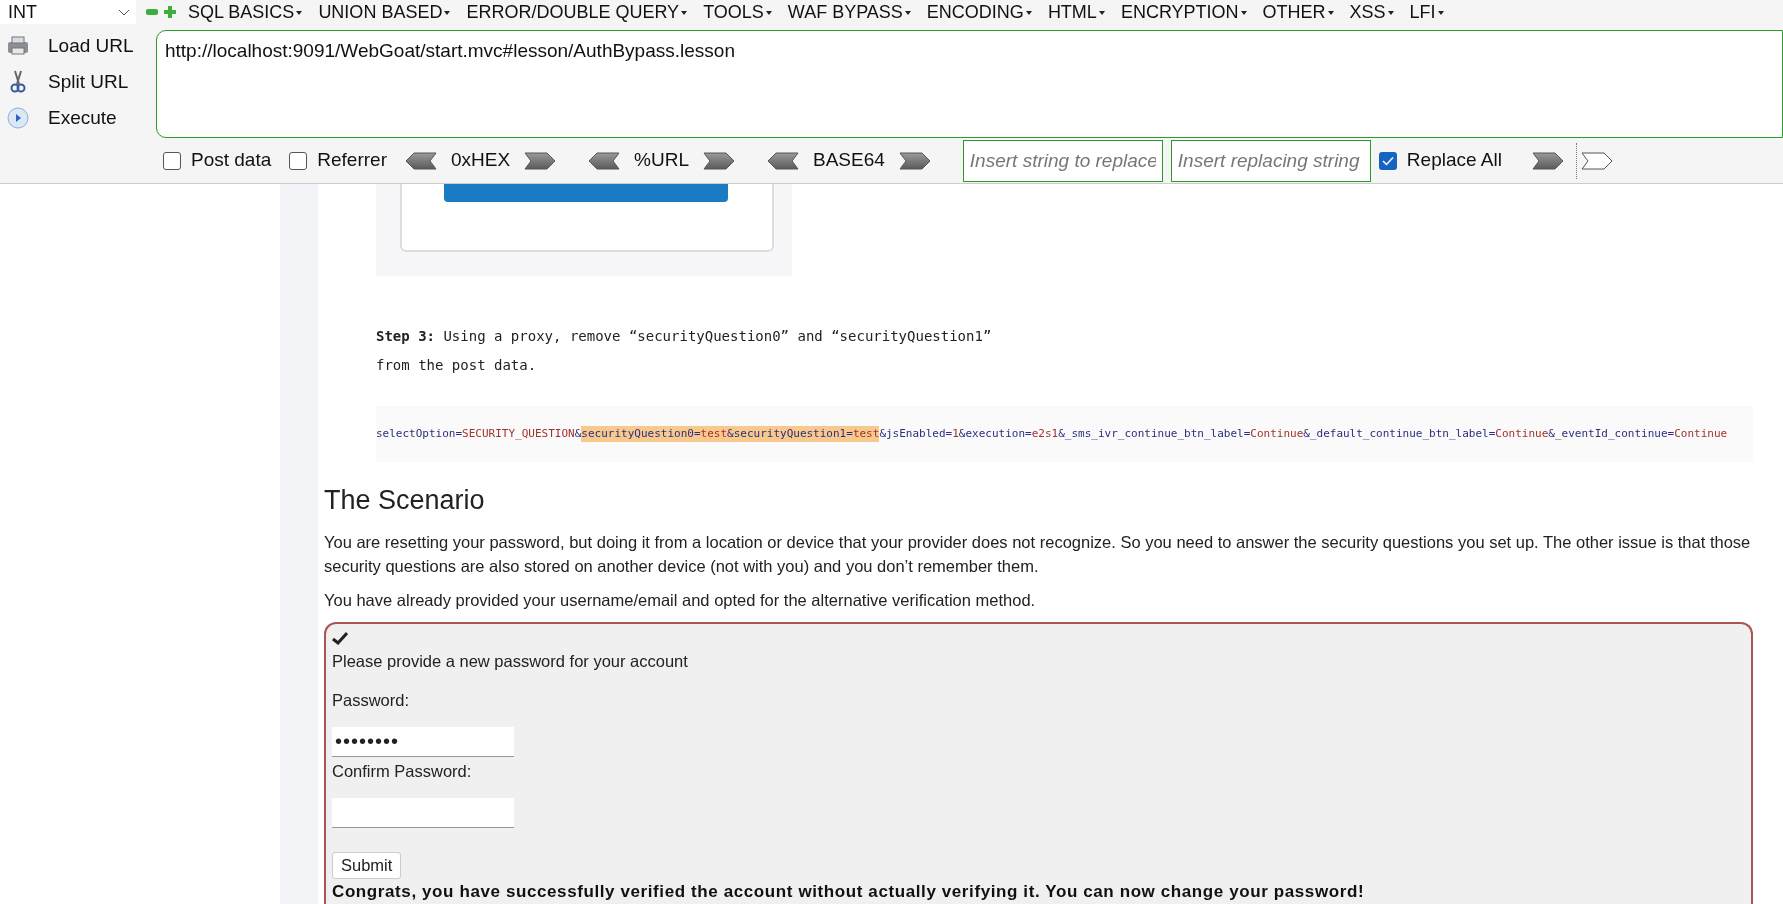 The image size is (1783, 904). Describe the element at coordinates (1183, 13) in the screenshot. I see `menu-item: ENCRYPTION` at that location.